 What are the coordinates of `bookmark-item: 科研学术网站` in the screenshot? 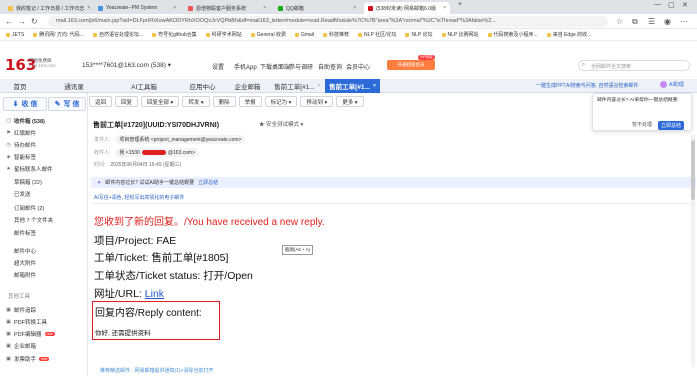 It's located at (223, 34).